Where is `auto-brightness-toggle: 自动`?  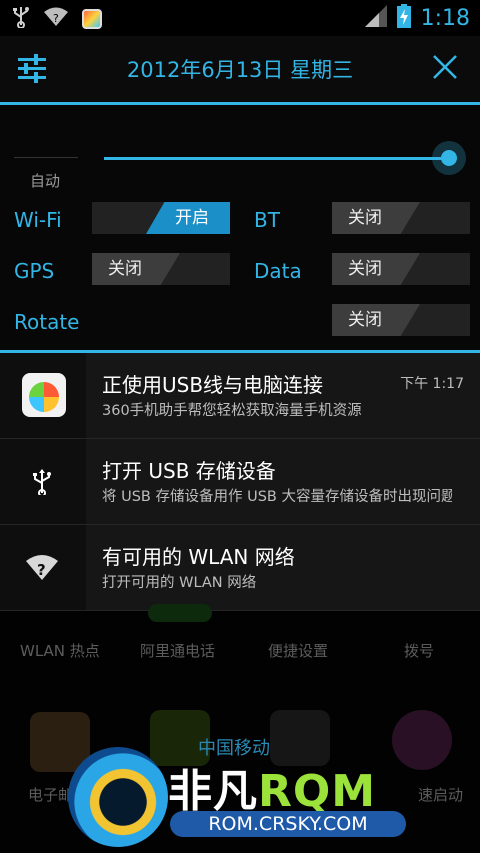 auto-brightness-toggle: 自动 is located at coordinates (46, 178).